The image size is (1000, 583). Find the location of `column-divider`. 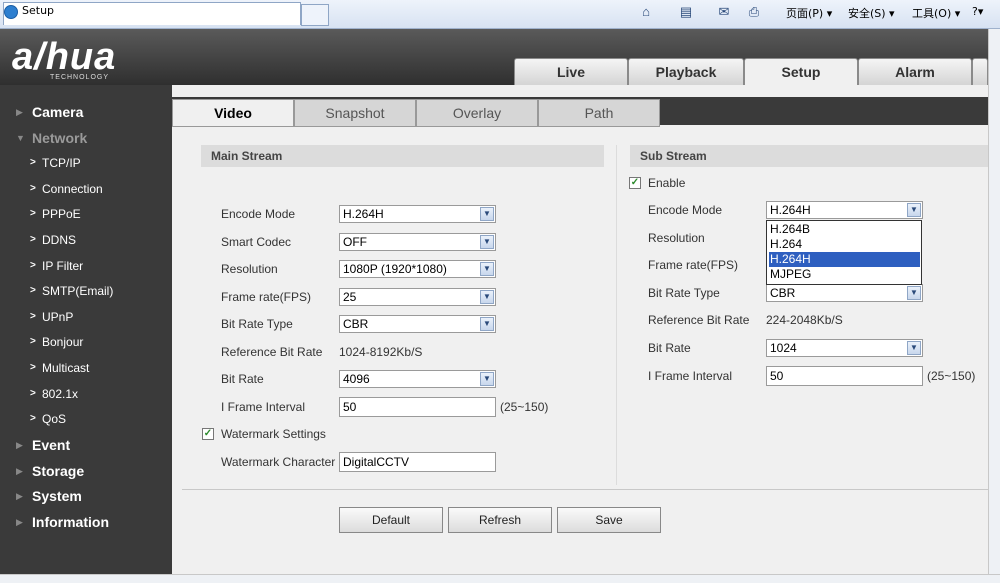

column-divider is located at coordinates (616, 315).